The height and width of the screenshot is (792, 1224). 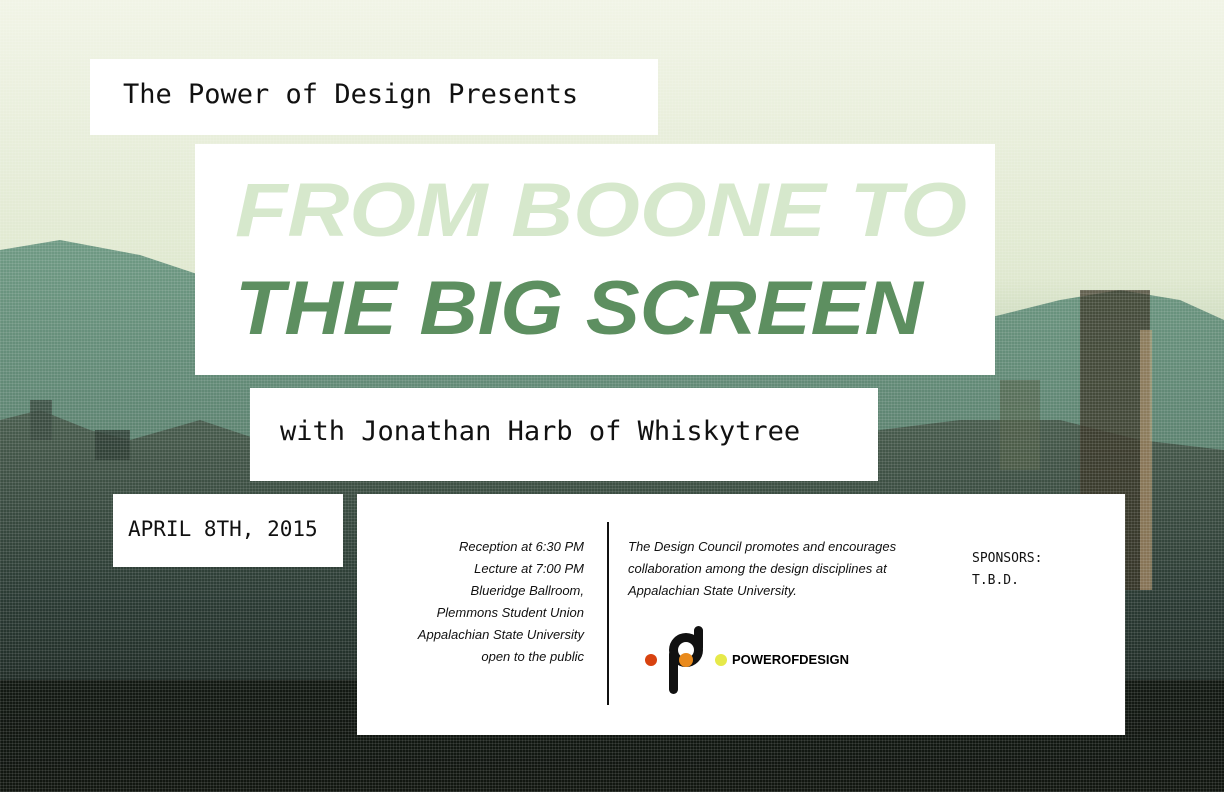 I want to click on event-title: FROM BOONE TO THE BIG SCREEN, so click(x=601, y=259).